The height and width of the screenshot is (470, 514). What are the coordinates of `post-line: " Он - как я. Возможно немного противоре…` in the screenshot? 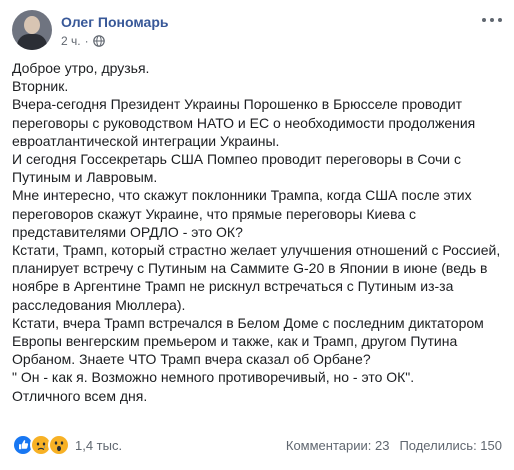 It's located at (213, 377).